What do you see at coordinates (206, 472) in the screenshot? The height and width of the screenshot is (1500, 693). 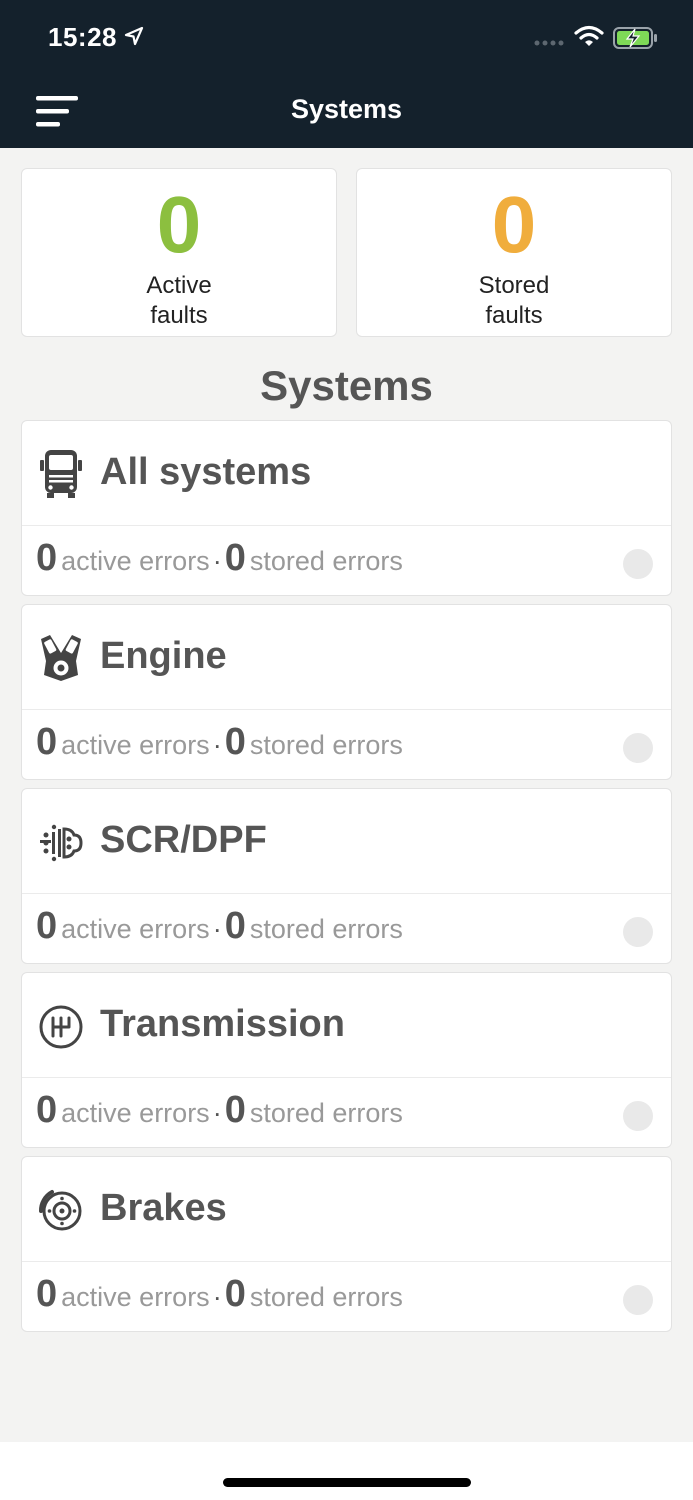 I see `system-name: All systems` at bounding box center [206, 472].